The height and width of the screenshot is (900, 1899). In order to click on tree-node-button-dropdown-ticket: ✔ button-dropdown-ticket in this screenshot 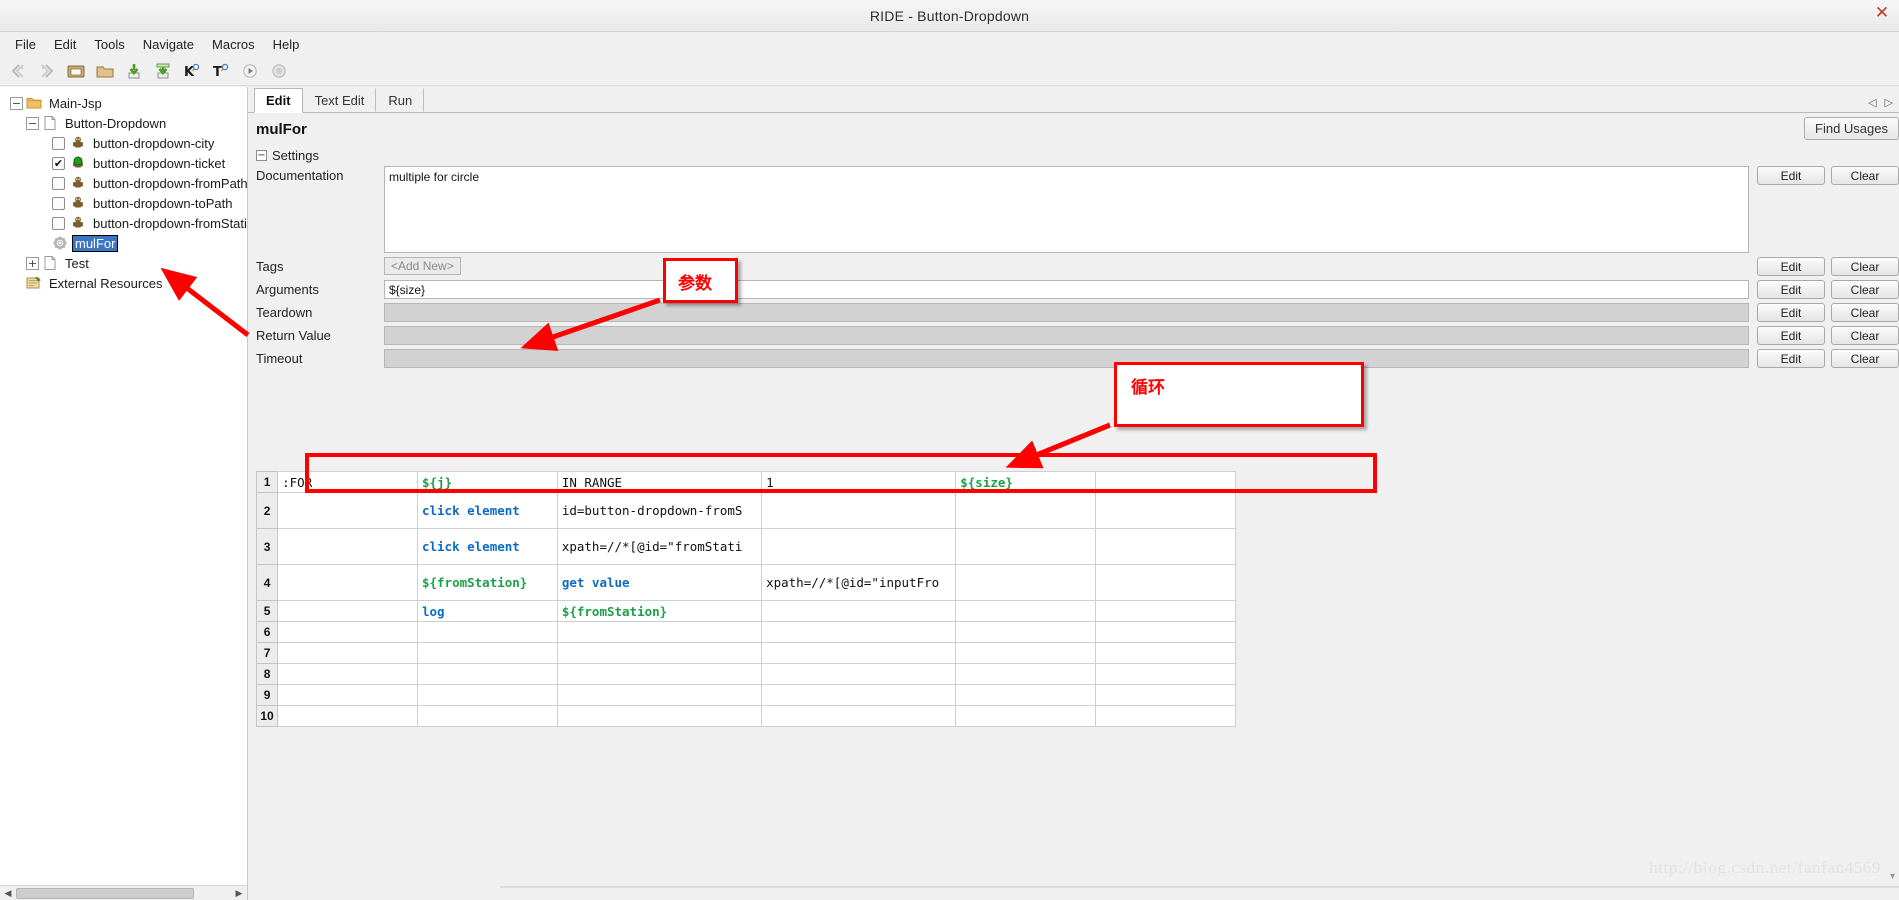, I will do `click(123, 163)`.